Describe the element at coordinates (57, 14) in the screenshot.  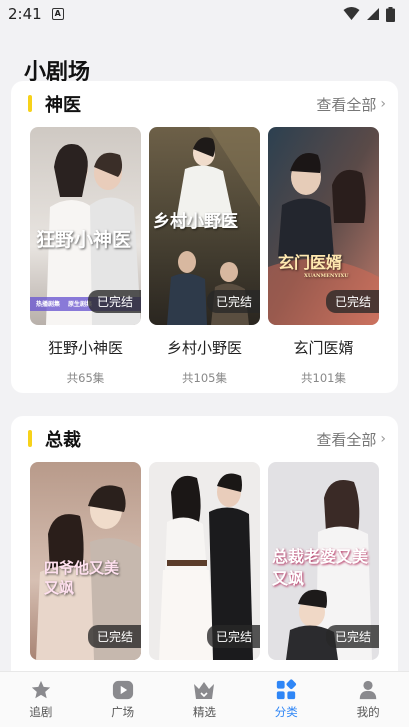
I see `notification-a-icon: A` at that location.